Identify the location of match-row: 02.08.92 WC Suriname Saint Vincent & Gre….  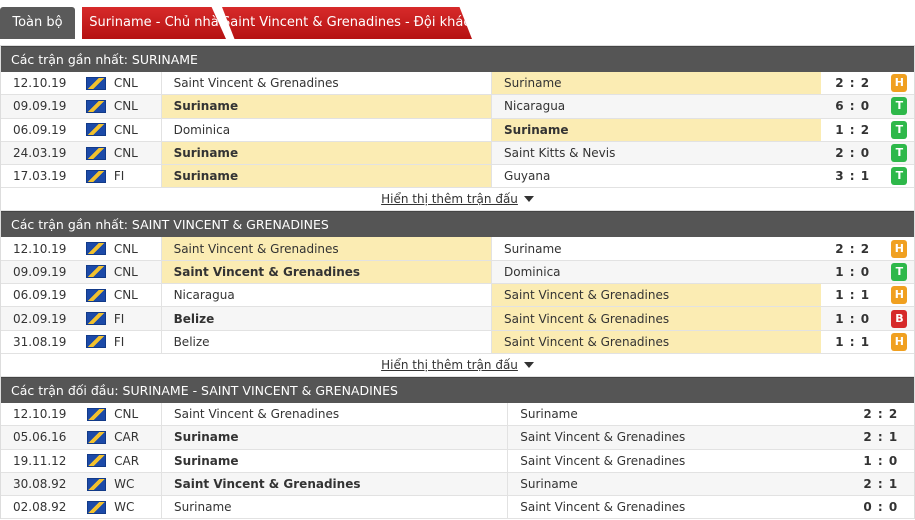
(457, 508).